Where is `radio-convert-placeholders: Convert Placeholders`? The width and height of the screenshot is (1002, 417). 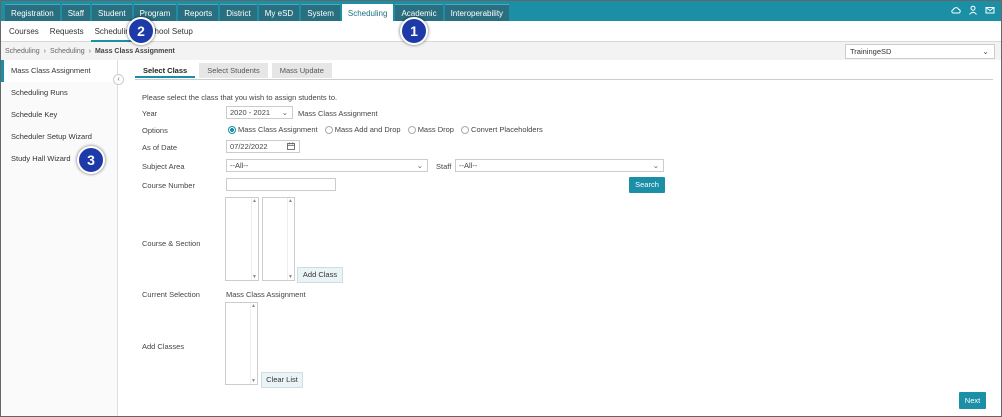 radio-convert-placeholders: Convert Placeholders is located at coordinates (502, 129).